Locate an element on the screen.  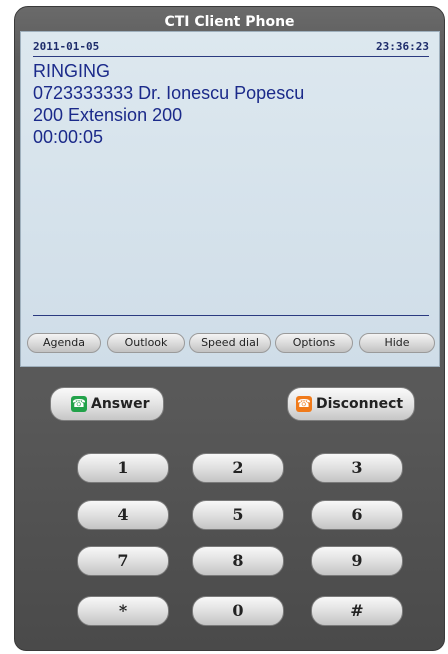
phone-hangup-icon: ☎ is located at coordinates (304, 404).